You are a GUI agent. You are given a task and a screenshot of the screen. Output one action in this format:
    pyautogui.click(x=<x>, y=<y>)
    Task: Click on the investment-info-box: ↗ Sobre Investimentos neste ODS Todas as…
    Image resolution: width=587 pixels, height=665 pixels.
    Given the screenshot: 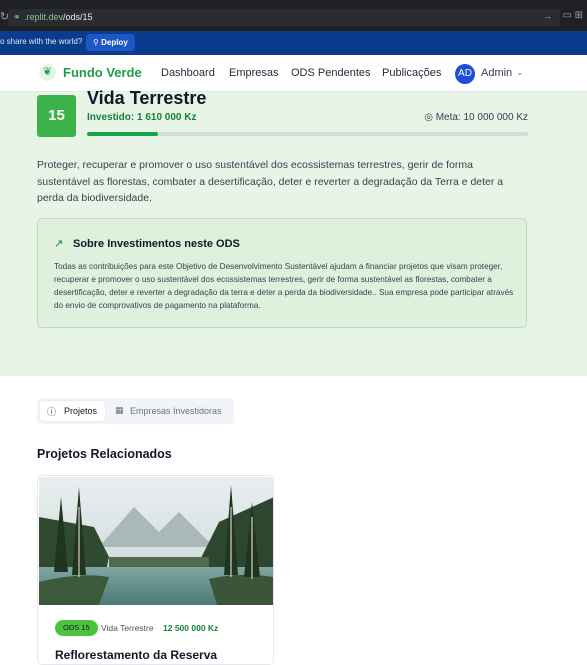 What is the action you would take?
    pyautogui.click(x=282, y=273)
    